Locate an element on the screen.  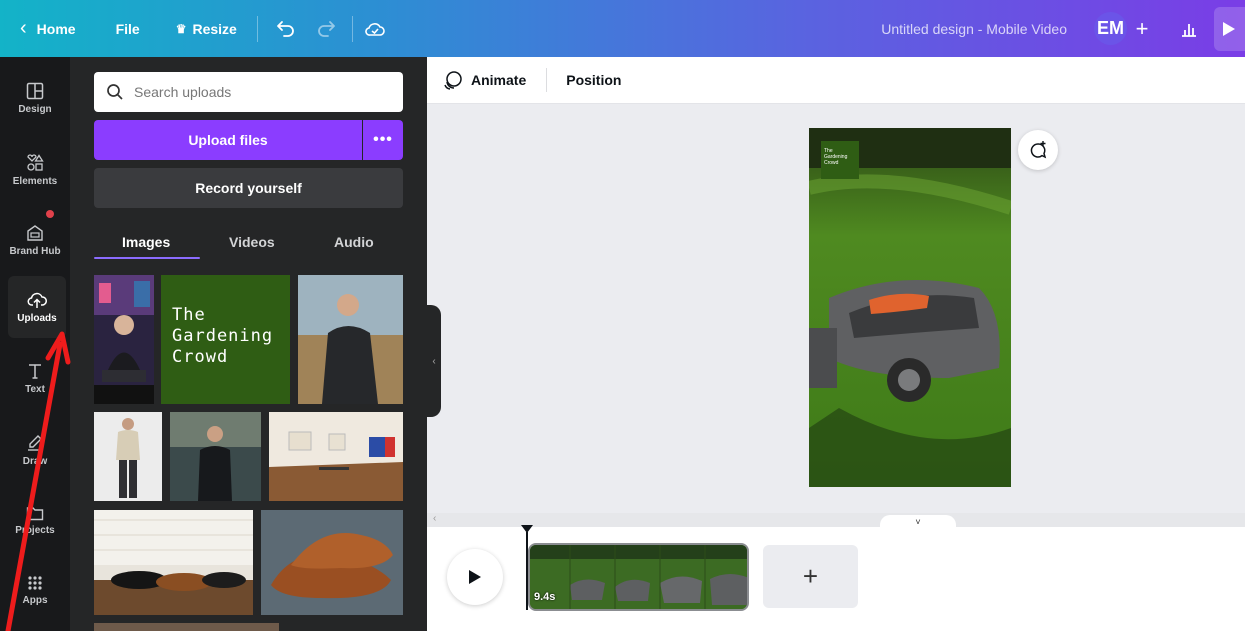
toolbar-divider is located at coordinates (547, 80).